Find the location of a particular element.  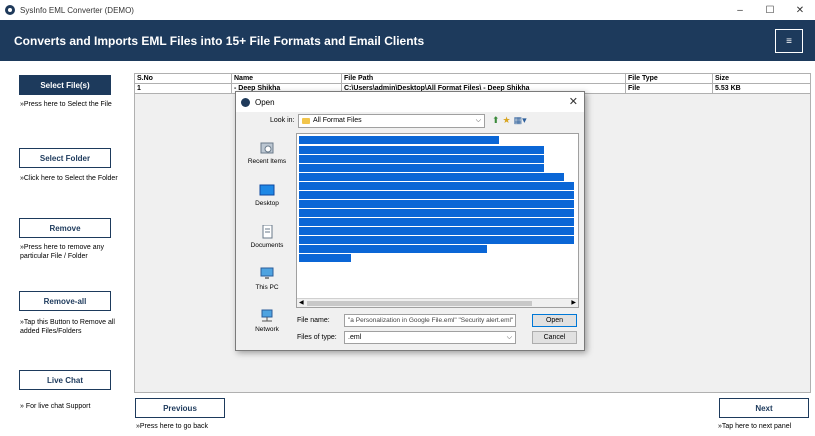

cell-size: 5.53 KB is located at coordinates (761, 89).